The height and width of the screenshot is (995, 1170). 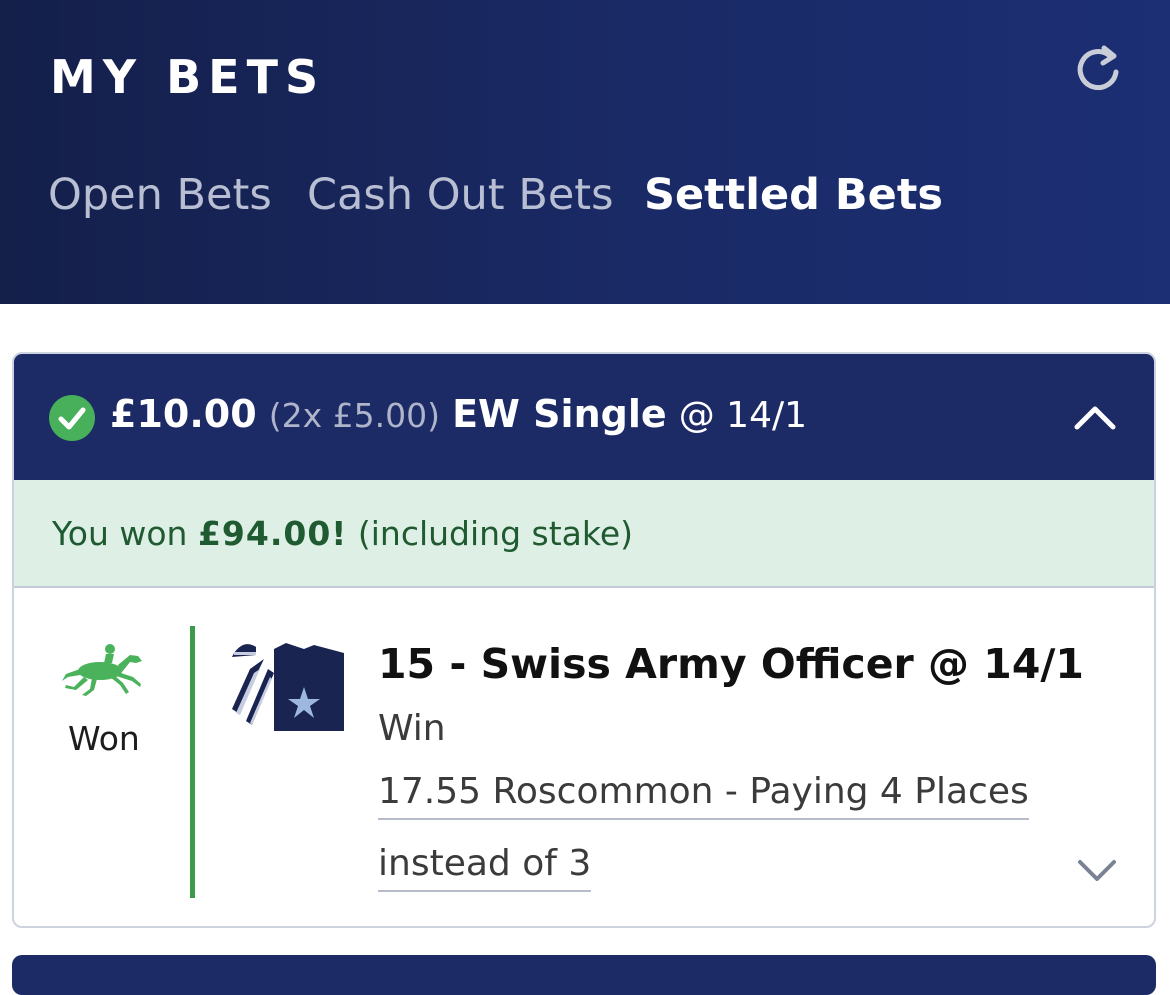 What do you see at coordinates (354, 415) in the screenshot?
I see `stake-split: (2x £5.00)` at bounding box center [354, 415].